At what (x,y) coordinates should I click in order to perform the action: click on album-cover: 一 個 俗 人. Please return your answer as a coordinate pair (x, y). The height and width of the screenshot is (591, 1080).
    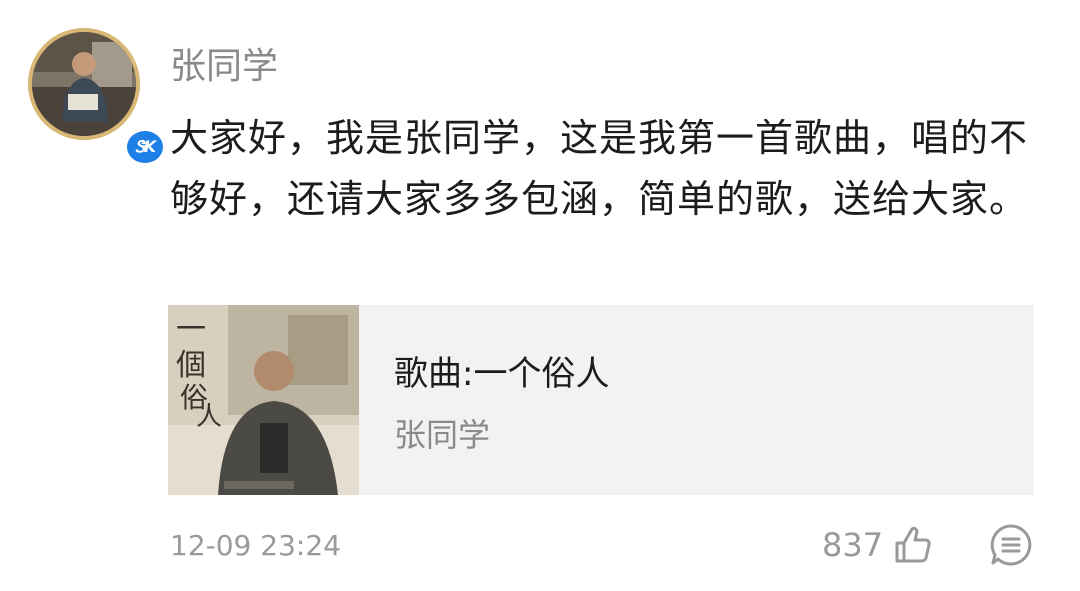
    Looking at the image, I should click on (263, 400).